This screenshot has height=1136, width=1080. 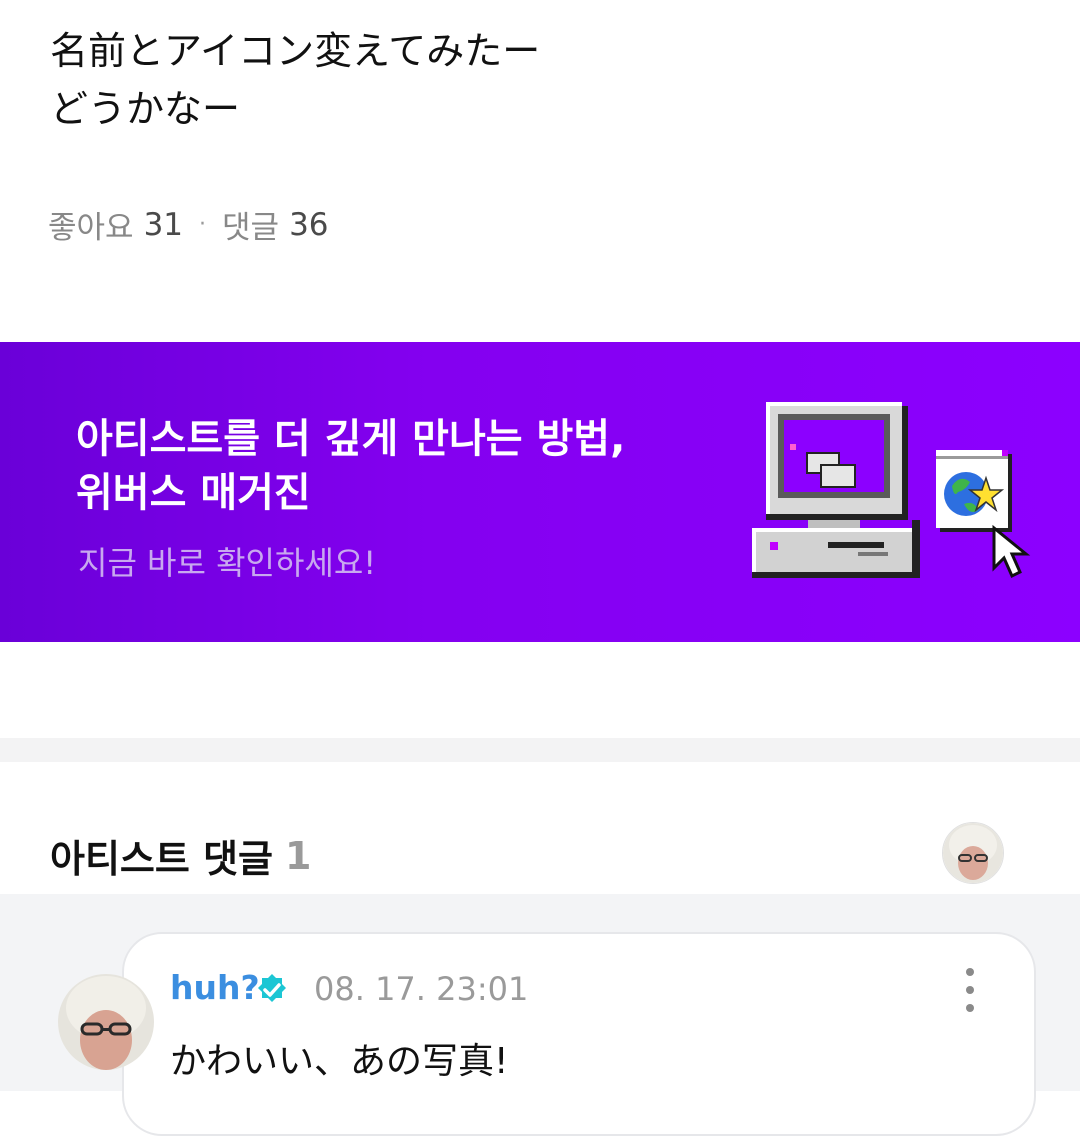 I want to click on artist-avatar, so click(x=973, y=853).